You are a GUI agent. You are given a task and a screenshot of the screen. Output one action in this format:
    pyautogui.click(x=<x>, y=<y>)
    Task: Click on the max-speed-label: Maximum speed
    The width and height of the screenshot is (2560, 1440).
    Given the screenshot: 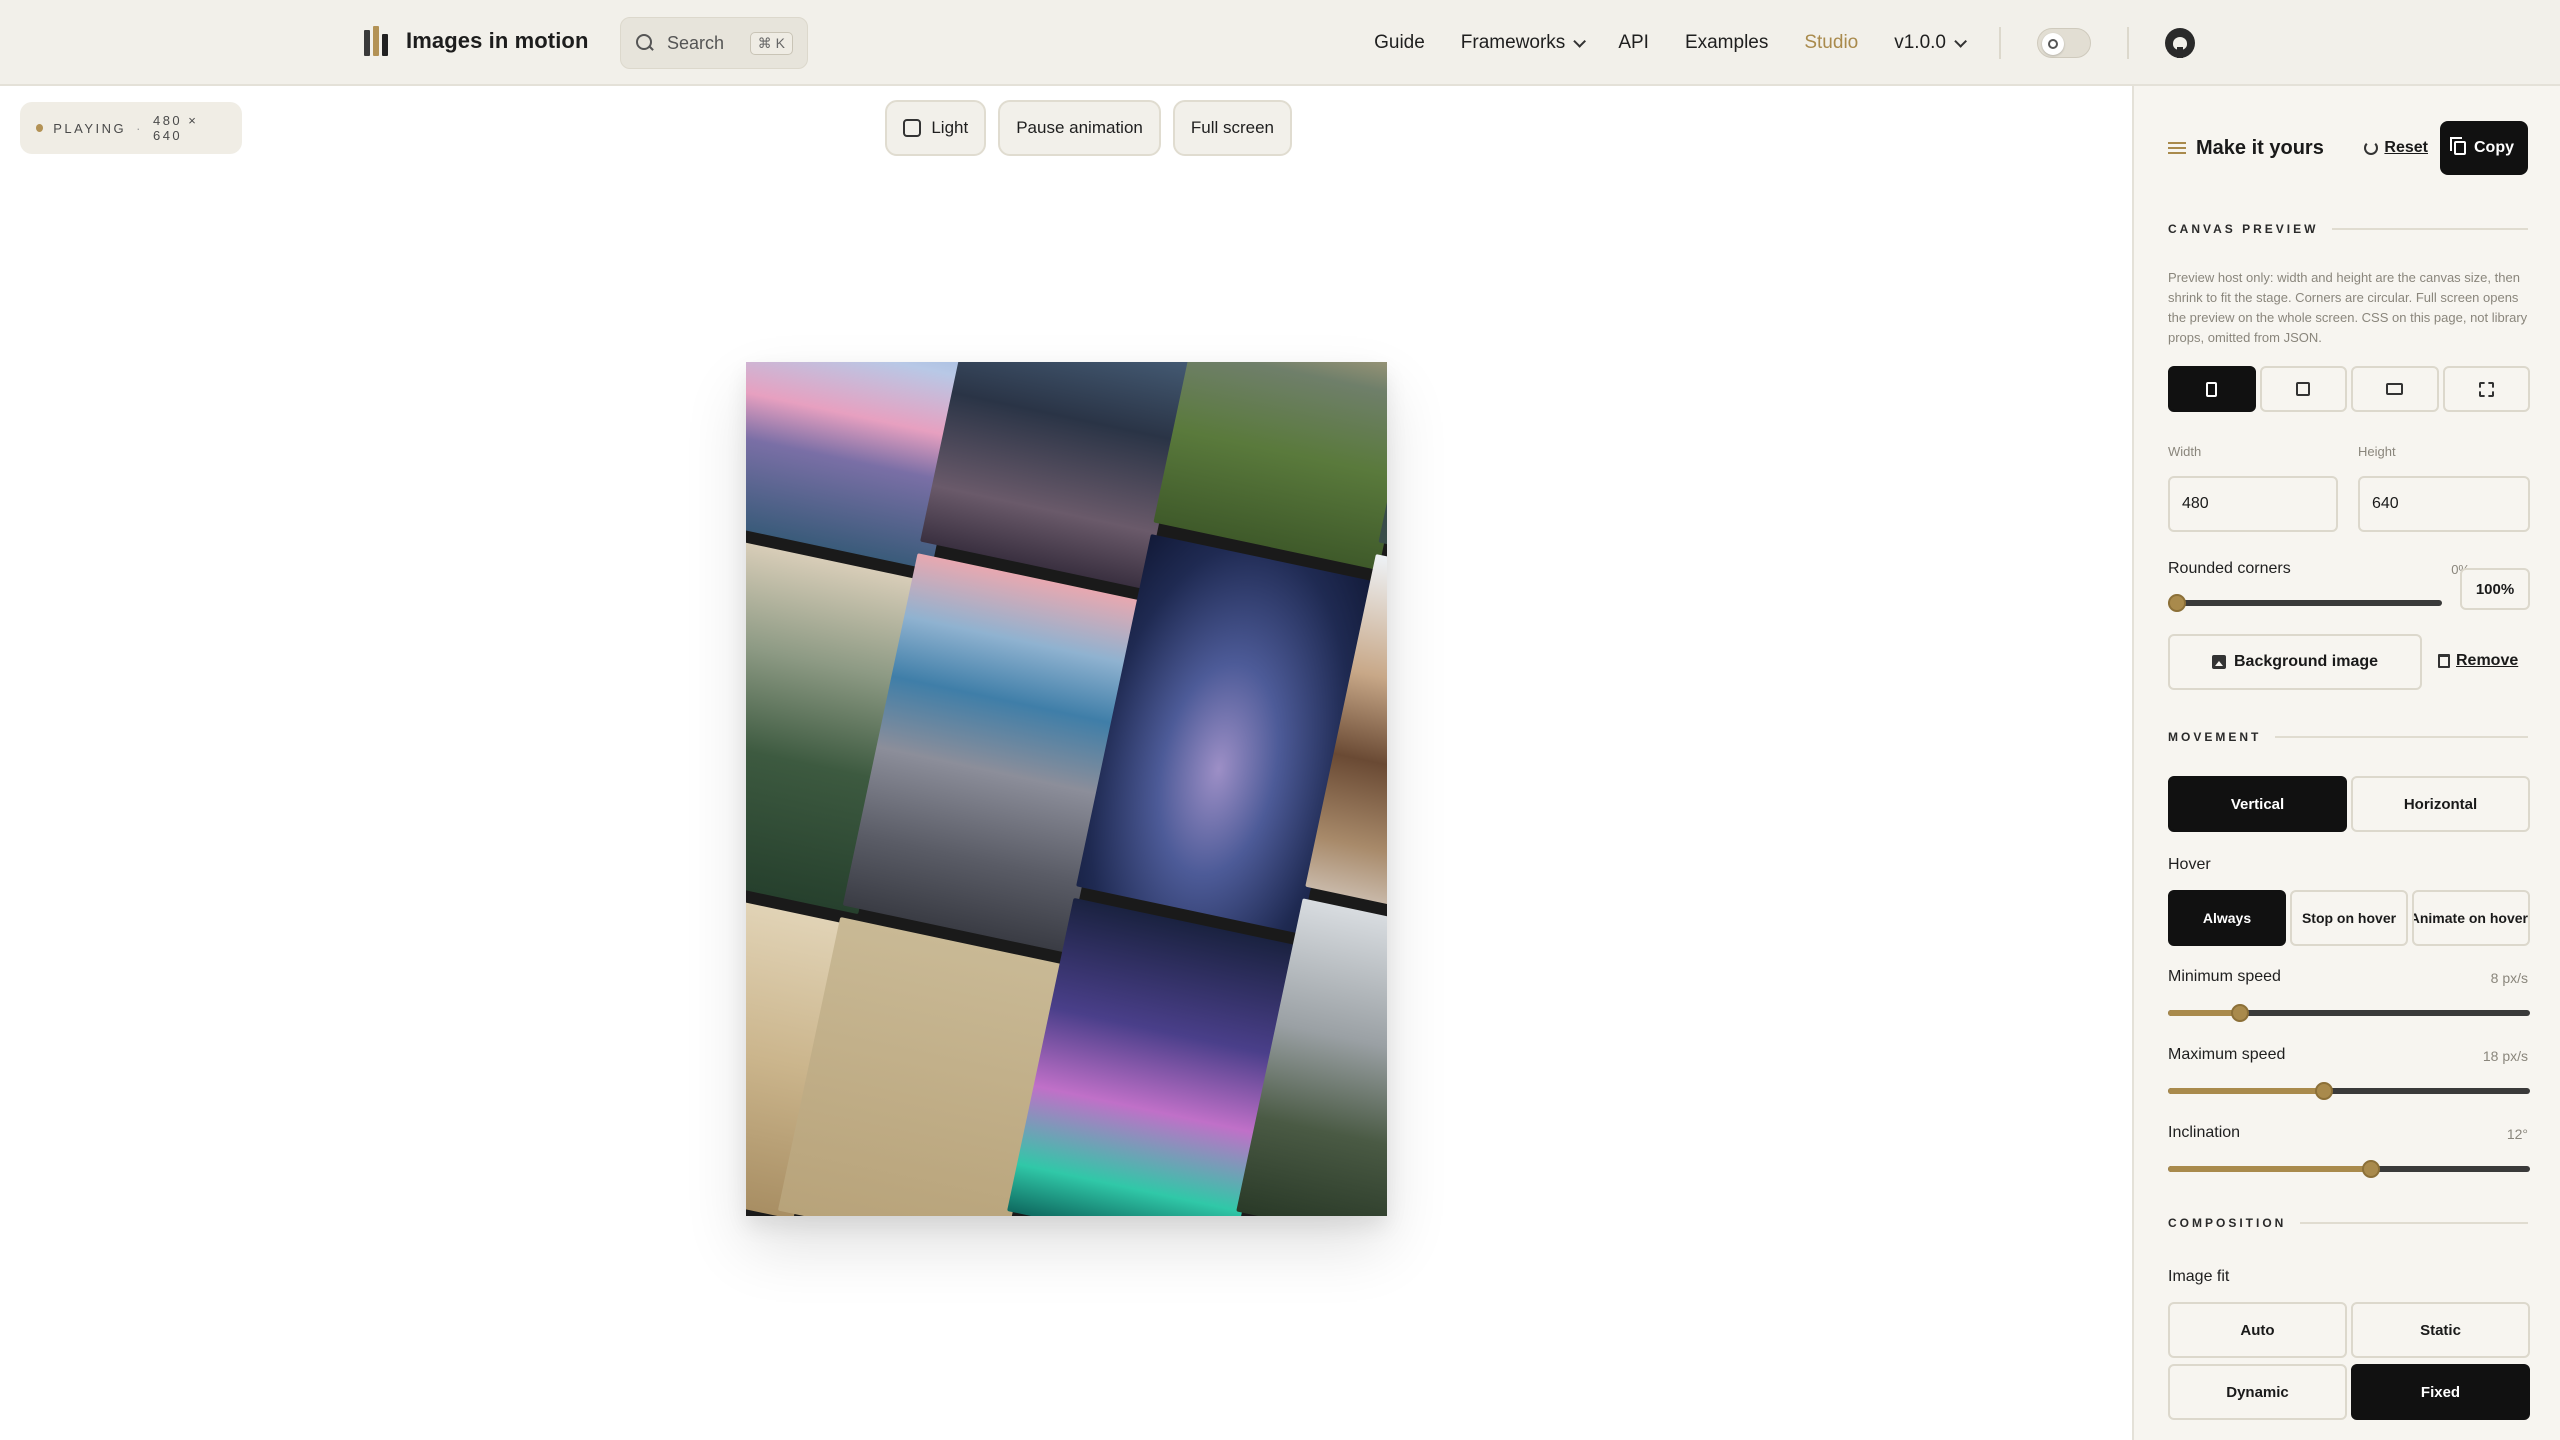 What is the action you would take?
    pyautogui.click(x=2227, y=1054)
    